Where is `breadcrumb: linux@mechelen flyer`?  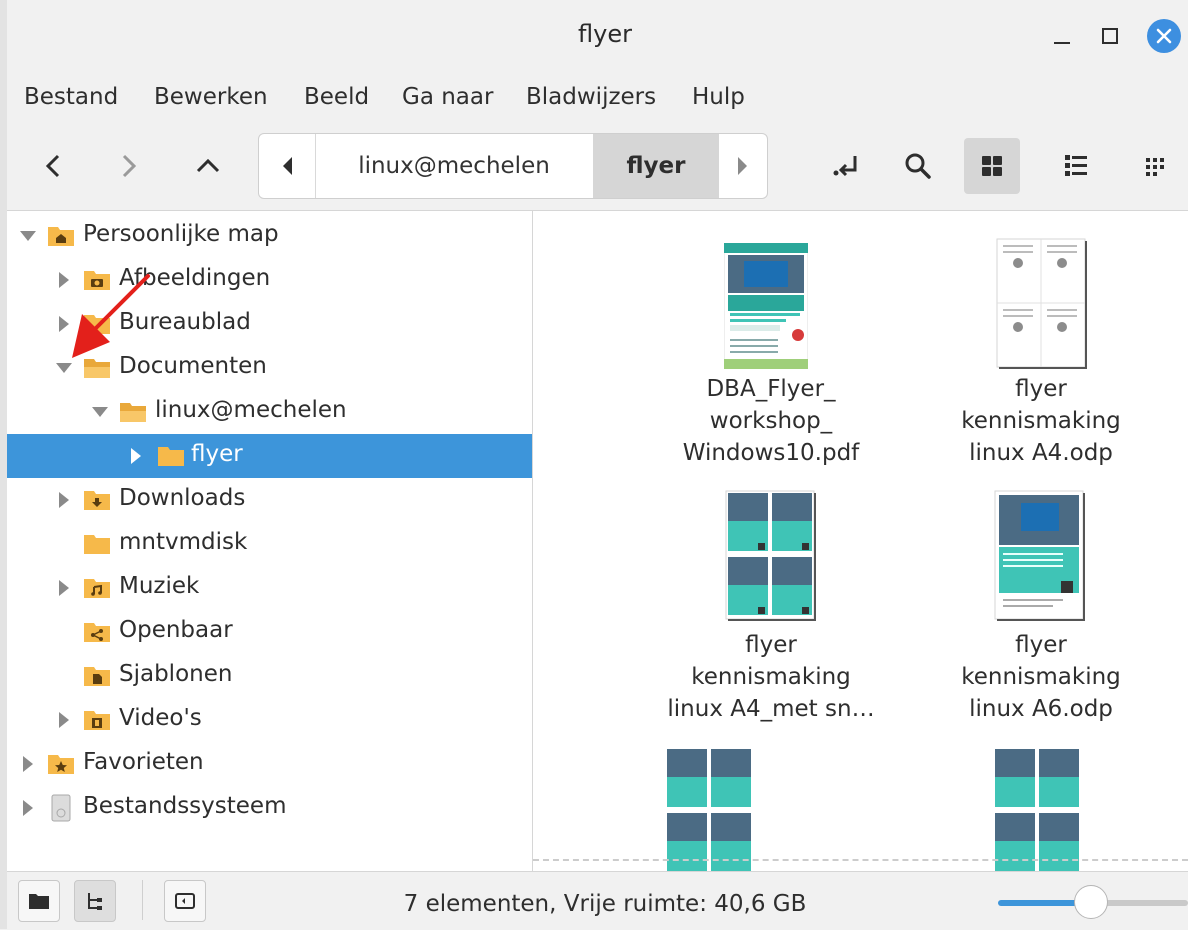
breadcrumb: linux@mechelen flyer is located at coordinates (513, 166).